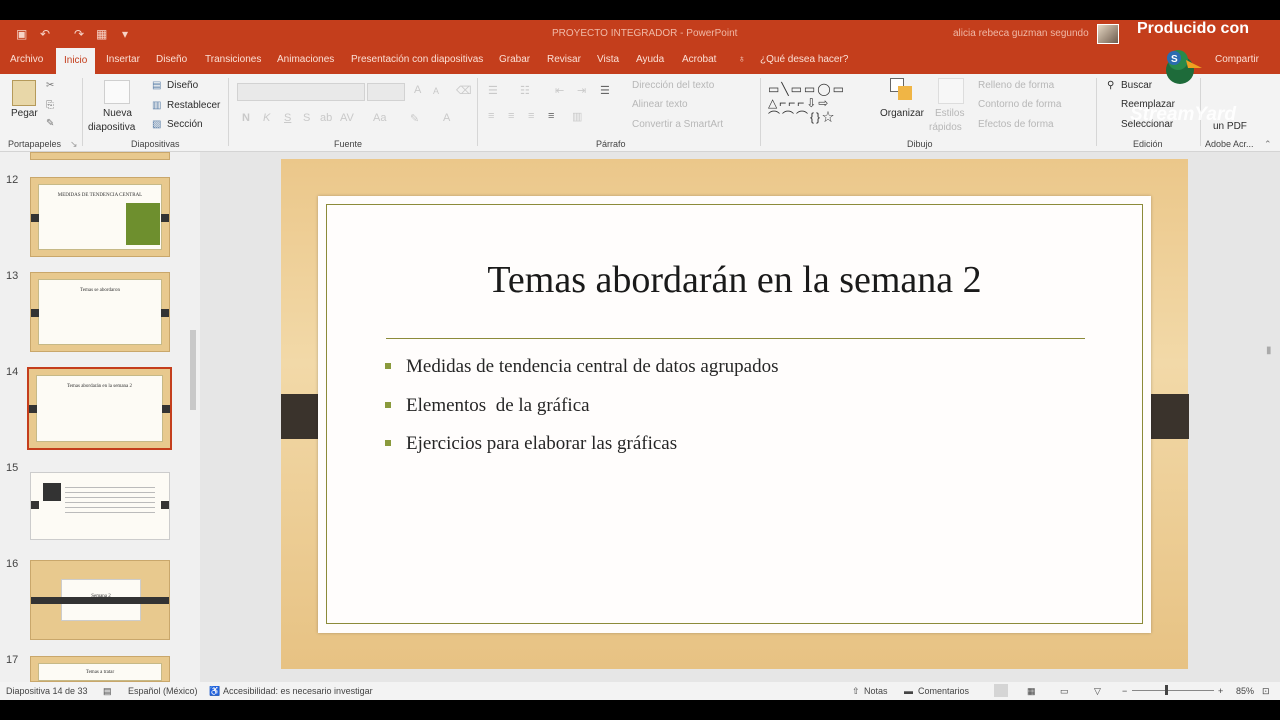 This screenshot has height=720, width=1280. Describe the element at coordinates (26, 59) in the screenshot. I see `tab-archivo: Archivo` at that location.